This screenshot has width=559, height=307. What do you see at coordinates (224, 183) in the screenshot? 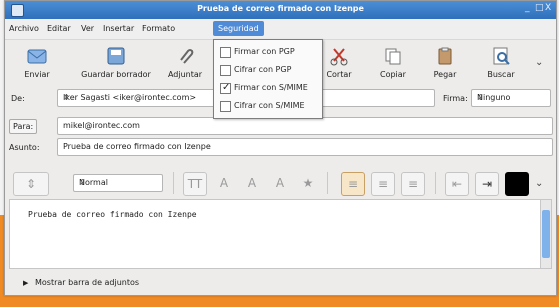
I see `bold-icon: A` at bounding box center [224, 183].